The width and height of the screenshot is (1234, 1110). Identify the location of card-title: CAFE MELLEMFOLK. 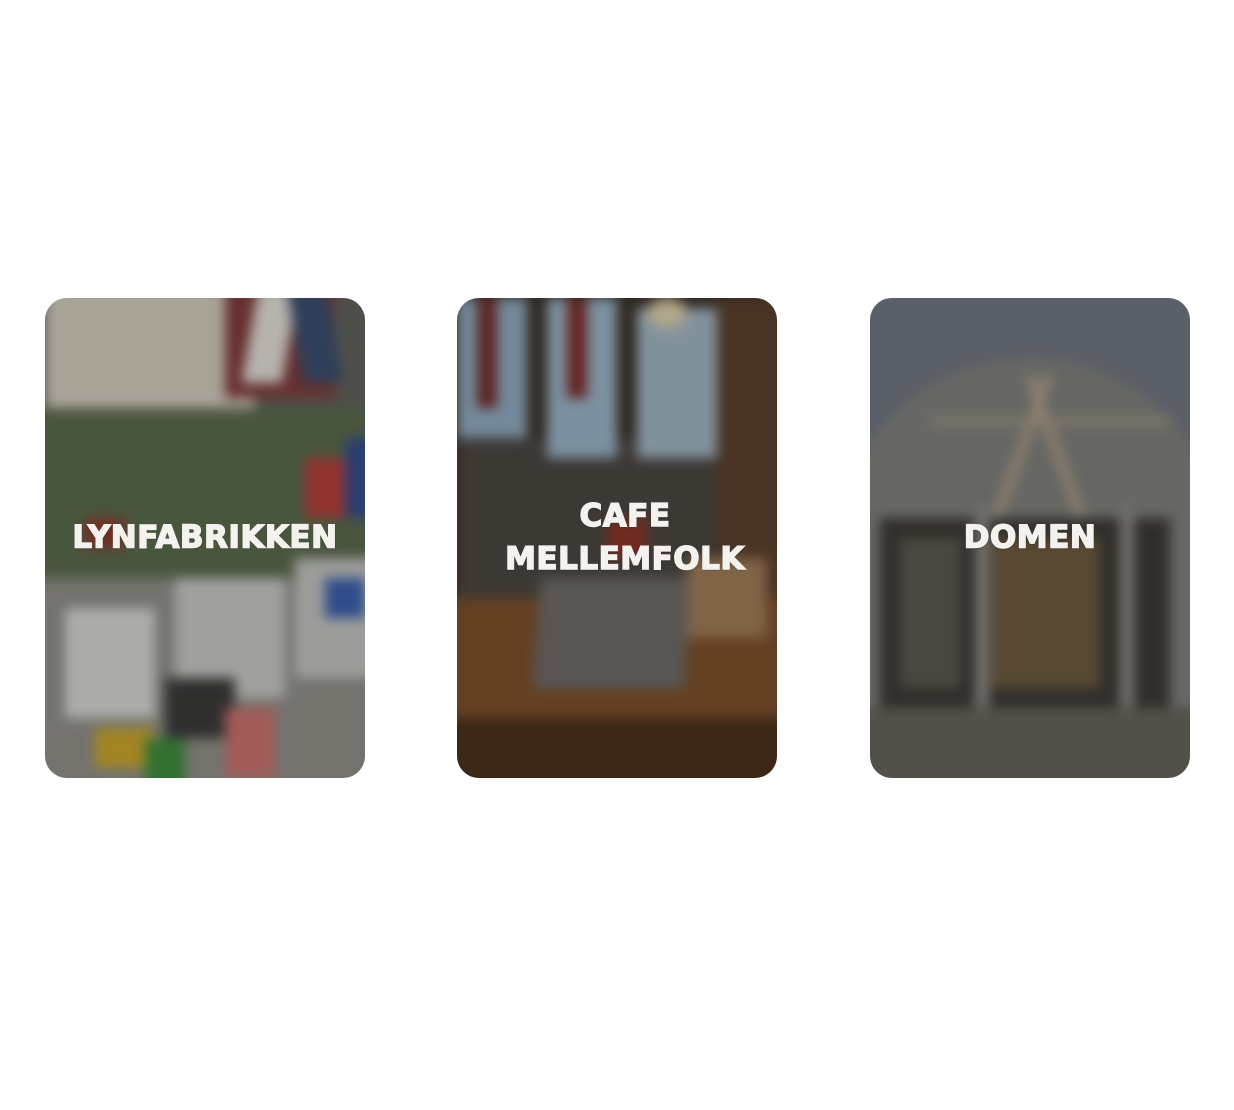
(624, 537).